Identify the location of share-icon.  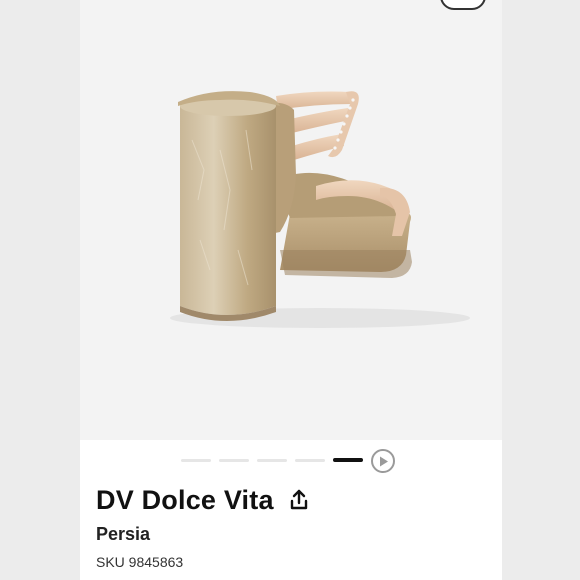
(299, 500).